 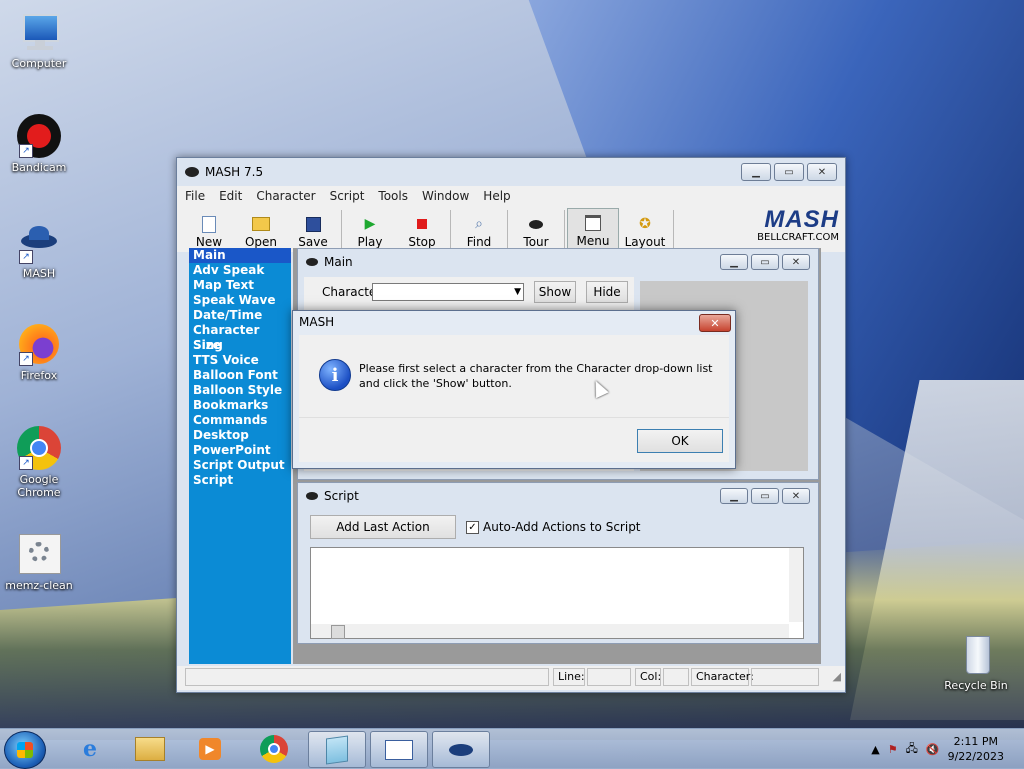 What do you see at coordinates (837, 676) in the screenshot?
I see `resize-grip-icon: ◢` at bounding box center [837, 676].